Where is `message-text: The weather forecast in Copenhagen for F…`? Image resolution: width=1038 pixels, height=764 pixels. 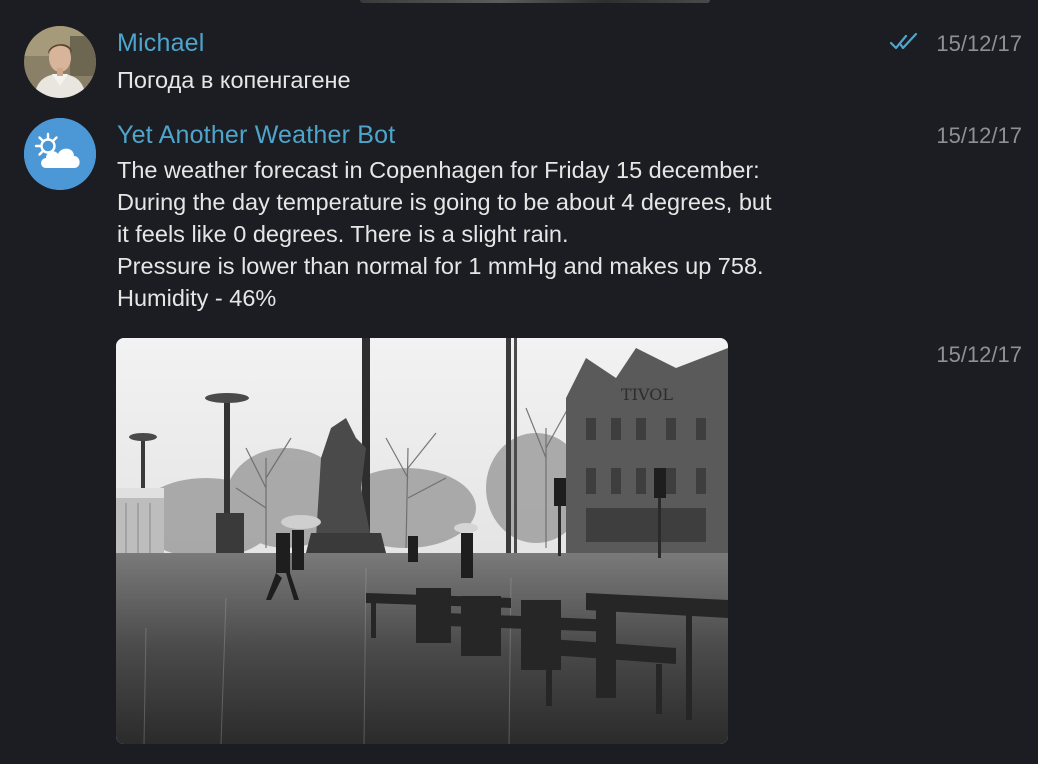
message-text: The weather forecast in Copenhagen for F… is located at coordinates (444, 234).